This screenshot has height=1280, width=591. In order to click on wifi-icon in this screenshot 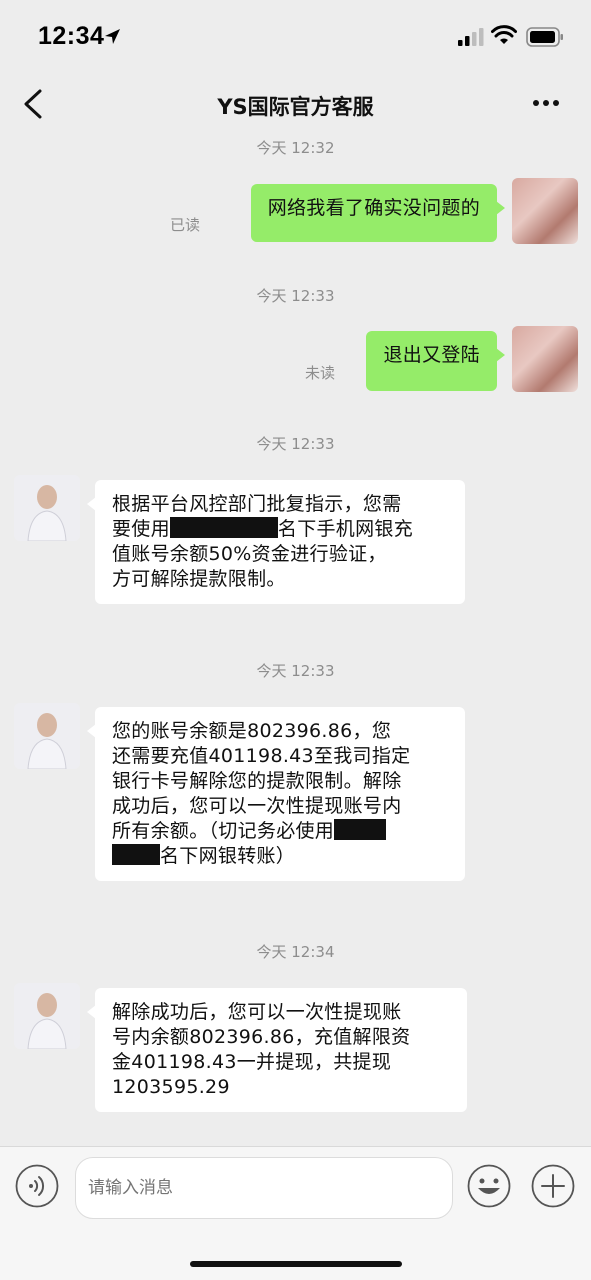, I will do `click(504, 34)`.